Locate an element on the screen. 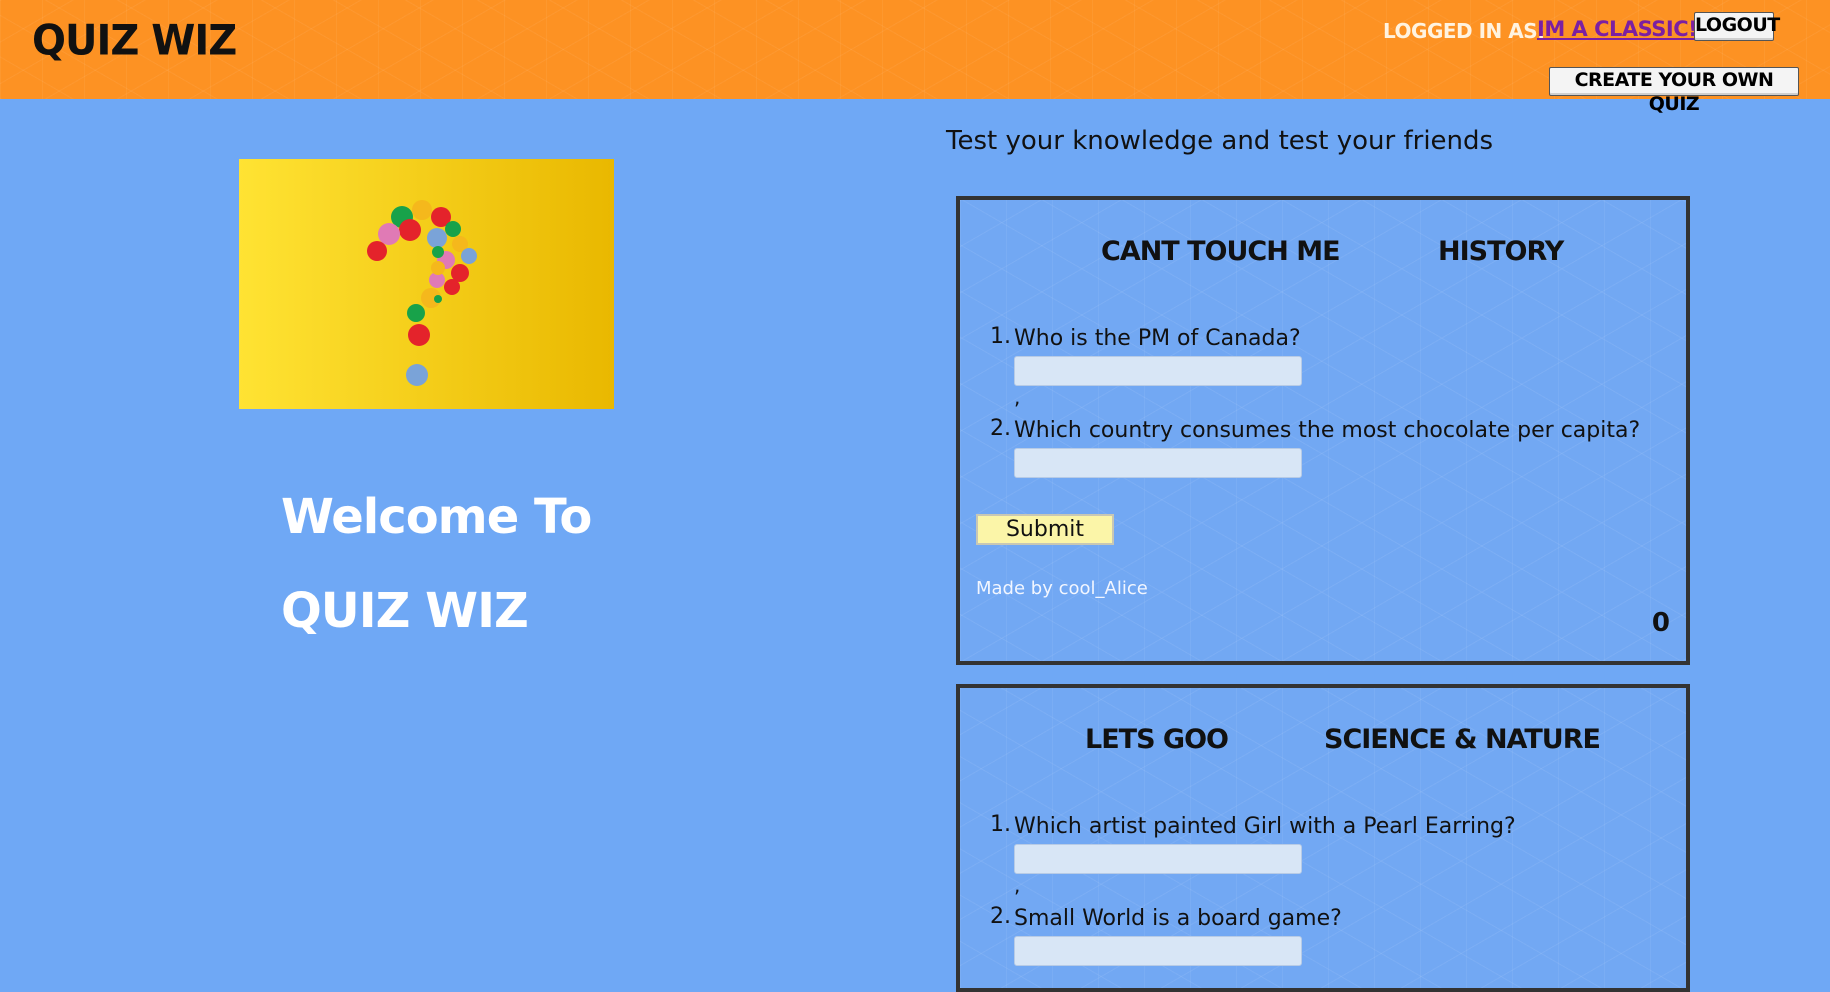 Image resolution: width=1830 pixels, height=992 pixels. quiz-category: SCIENCE & NATURE is located at coordinates (1462, 739).